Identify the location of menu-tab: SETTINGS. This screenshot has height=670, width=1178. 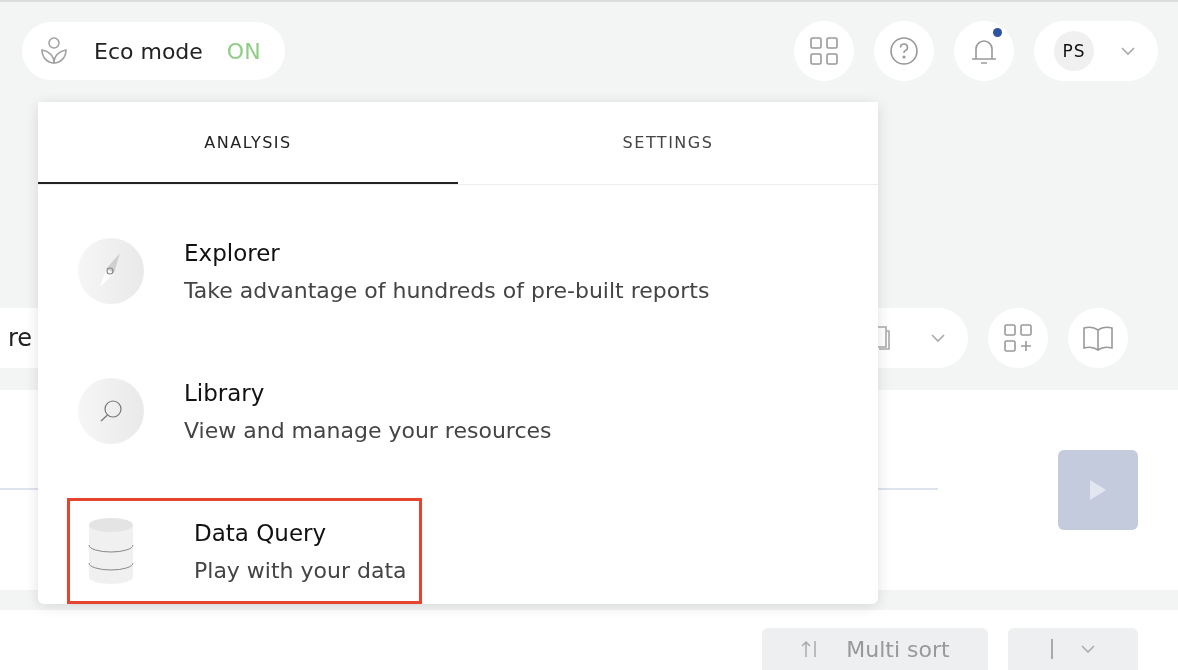
(668, 143).